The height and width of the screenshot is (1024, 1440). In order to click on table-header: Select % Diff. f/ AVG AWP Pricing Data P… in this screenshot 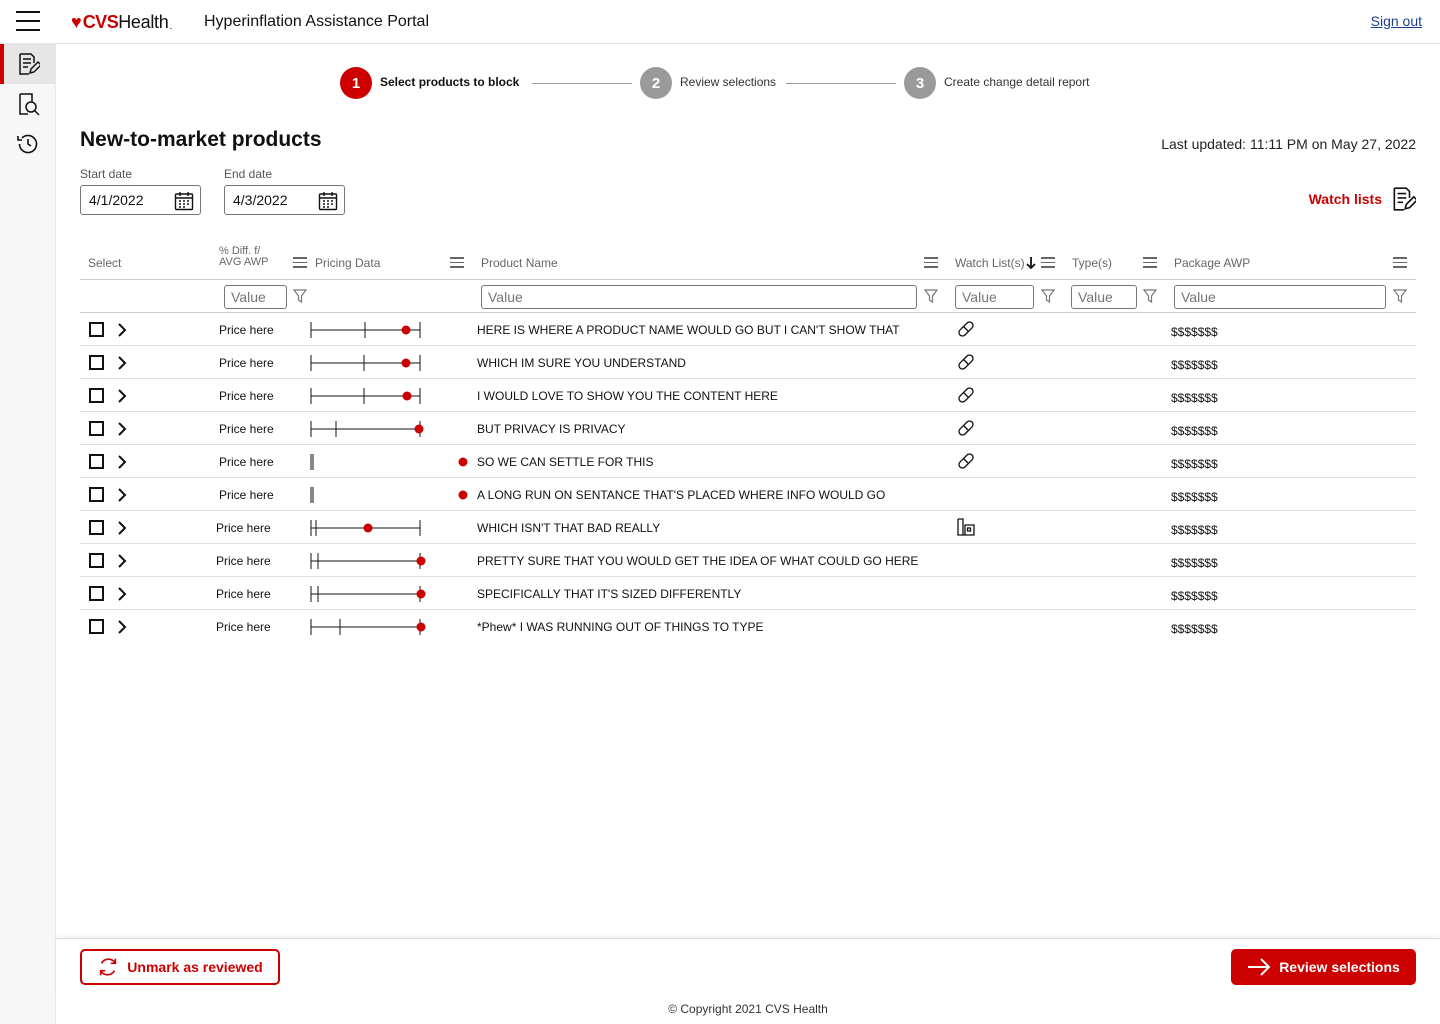, I will do `click(748, 262)`.